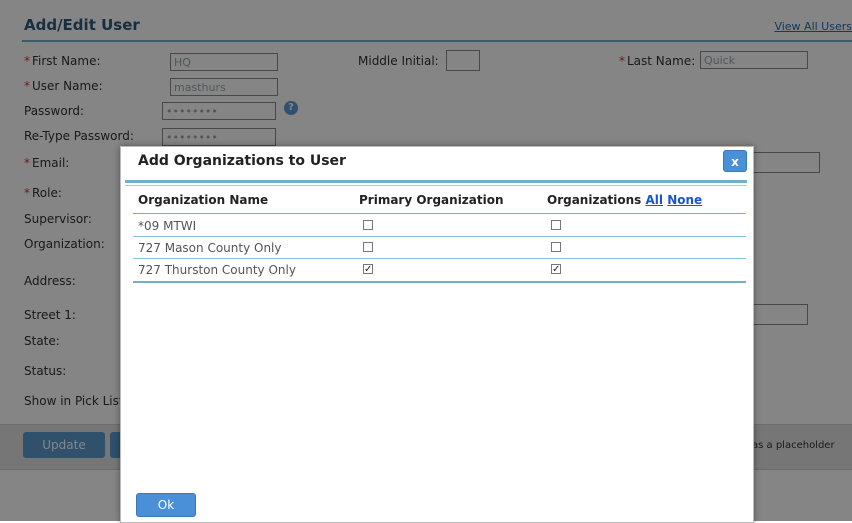 The image size is (852, 523). What do you see at coordinates (684, 200) in the screenshot?
I see `select-none-link: None` at bounding box center [684, 200].